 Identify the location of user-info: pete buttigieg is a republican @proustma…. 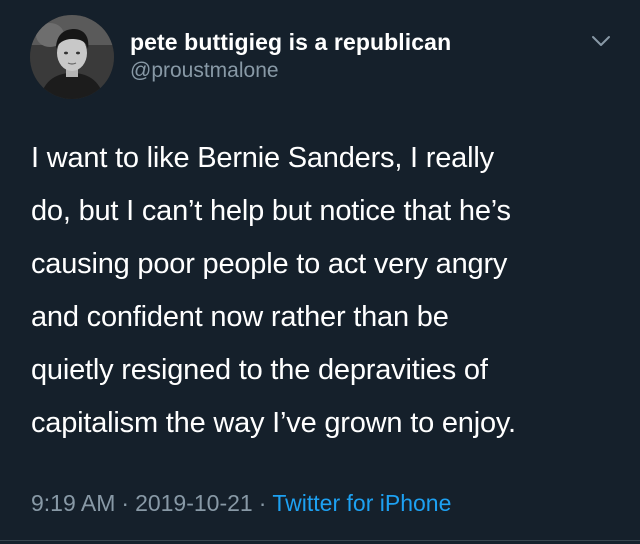
(290, 56).